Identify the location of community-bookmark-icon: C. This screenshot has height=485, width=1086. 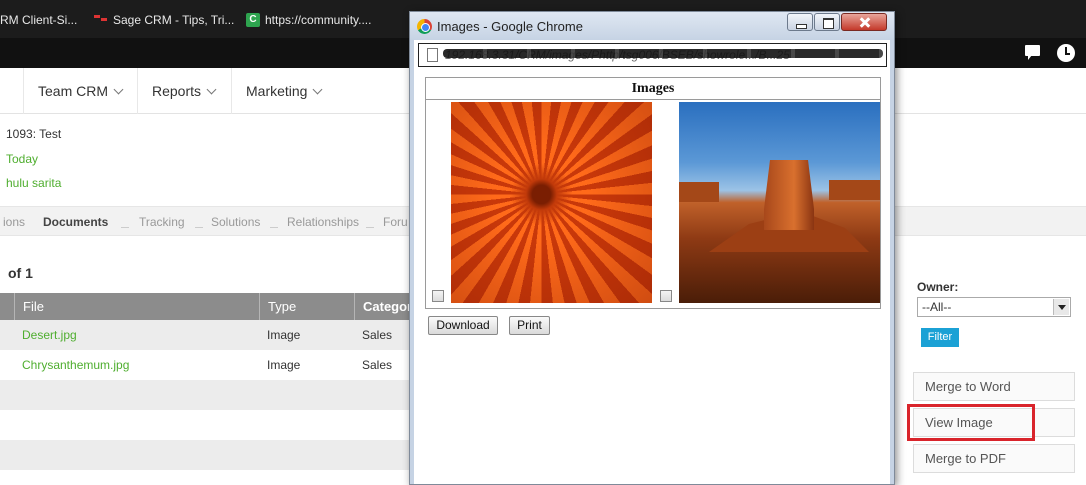
(253, 20).